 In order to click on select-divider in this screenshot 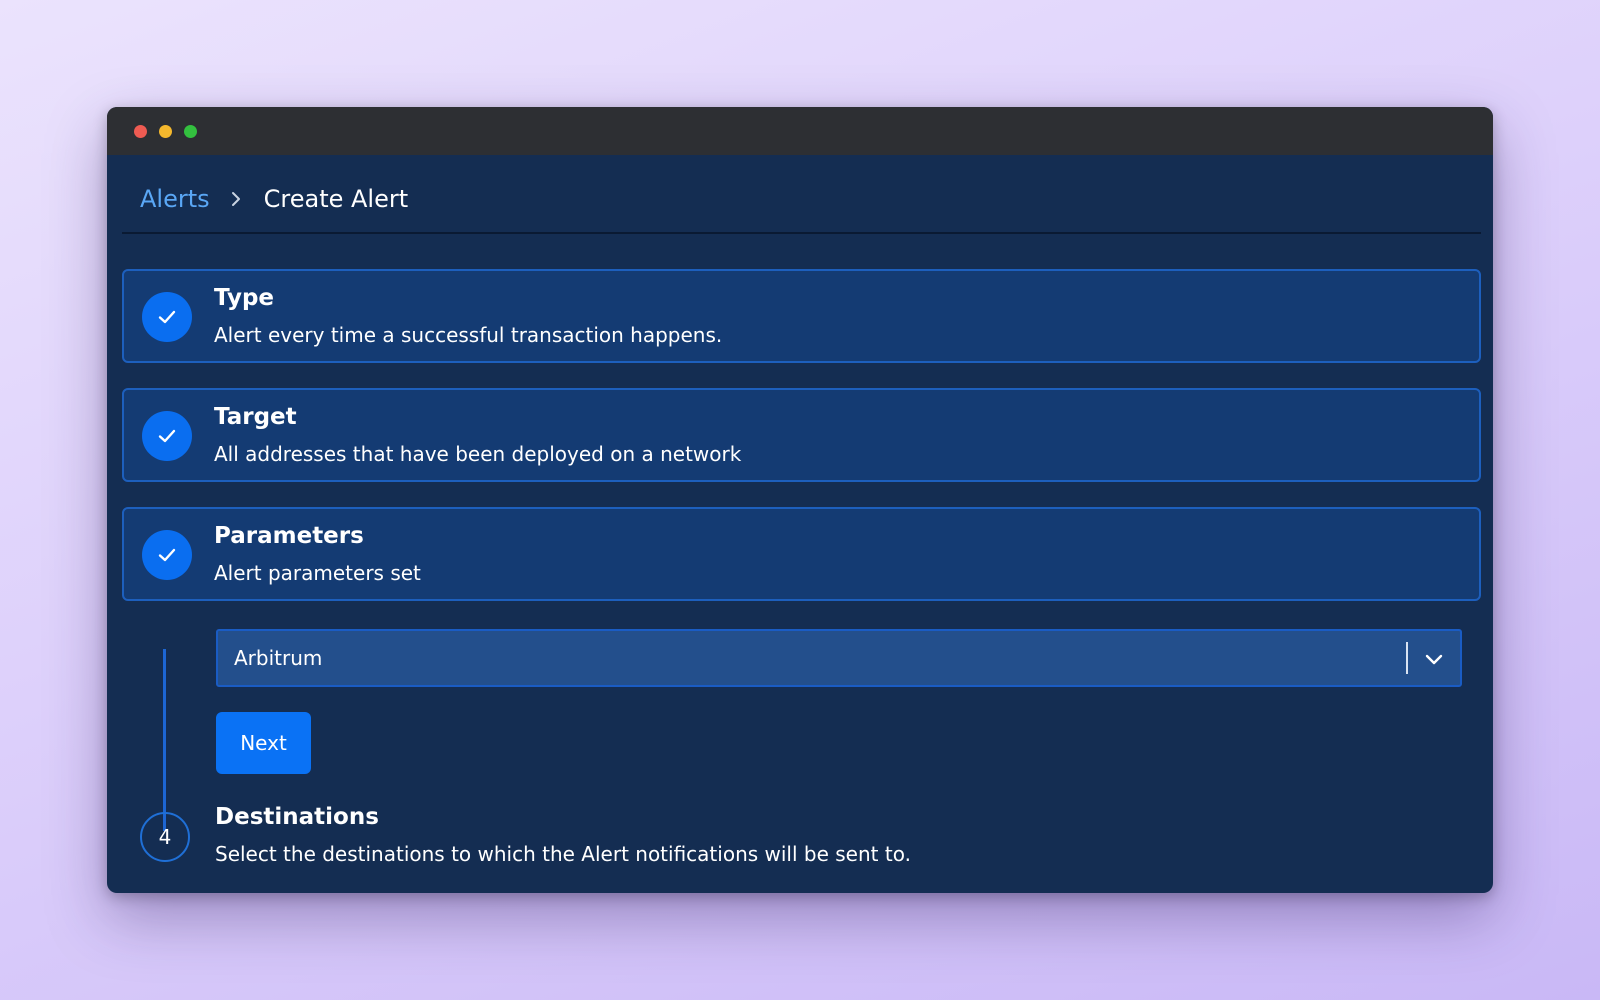, I will do `click(1407, 658)`.